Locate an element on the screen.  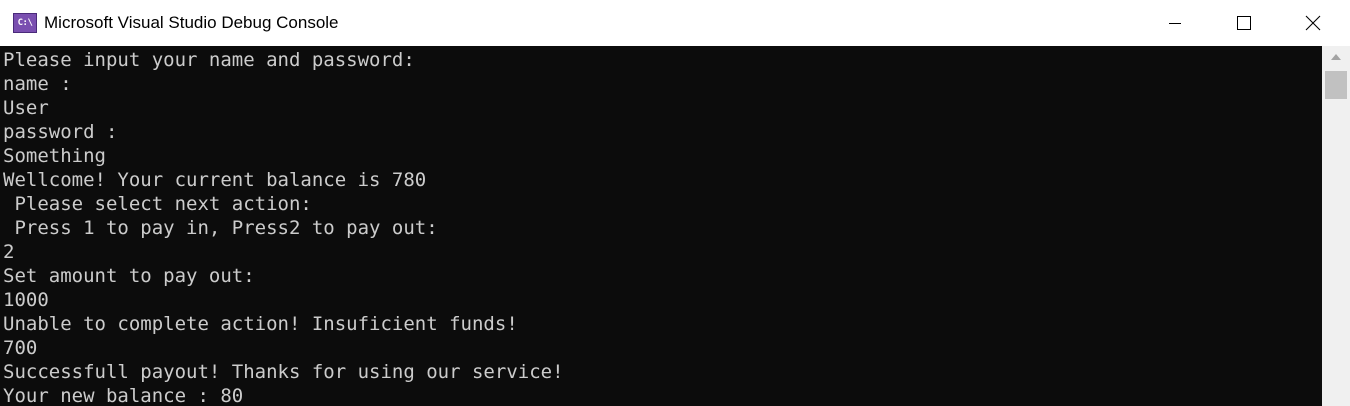
vertical-scrollbar is located at coordinates (1336, 226).